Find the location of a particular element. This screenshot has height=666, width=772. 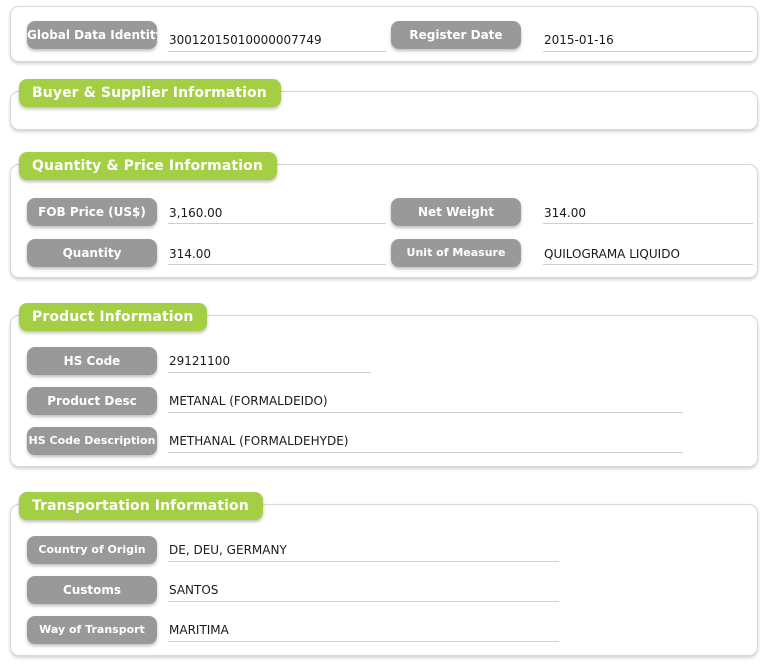

field-label-fob-price: FOB Price (US$) is located at coordinates (92, 212).